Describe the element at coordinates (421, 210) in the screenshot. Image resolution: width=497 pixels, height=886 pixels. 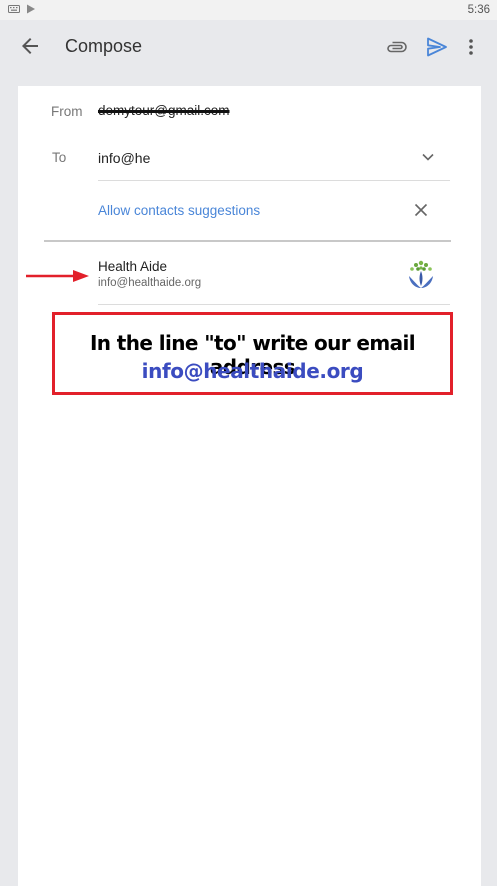
I see `close-icon` at that location.